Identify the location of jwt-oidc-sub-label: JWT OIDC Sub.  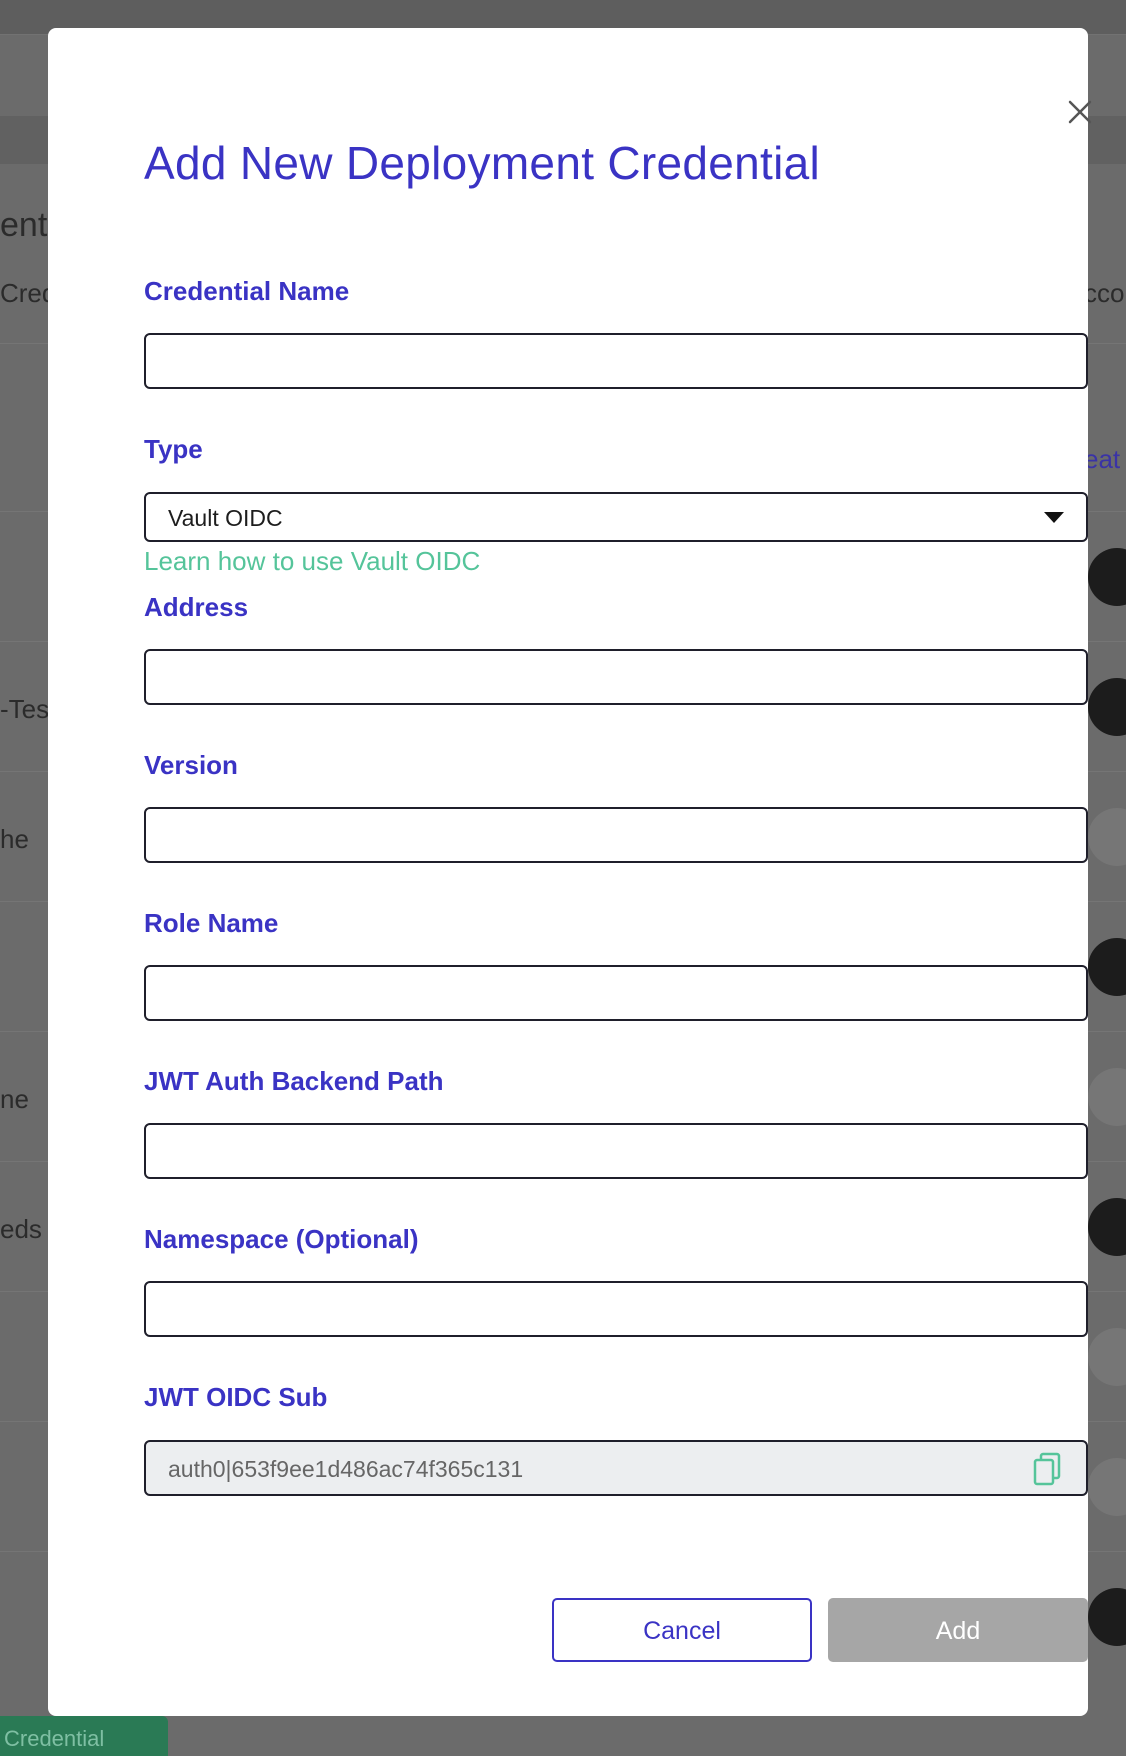
(236, 1397).